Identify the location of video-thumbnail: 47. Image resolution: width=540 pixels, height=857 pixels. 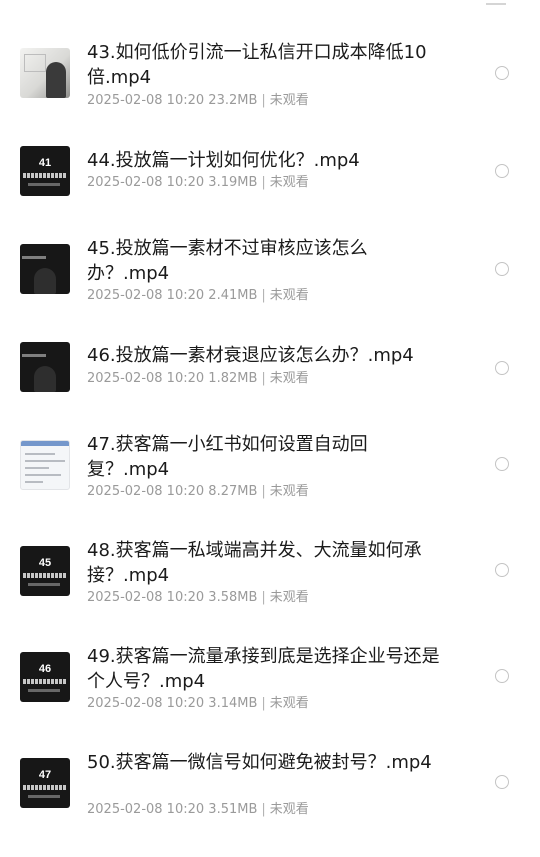
(45, 783).